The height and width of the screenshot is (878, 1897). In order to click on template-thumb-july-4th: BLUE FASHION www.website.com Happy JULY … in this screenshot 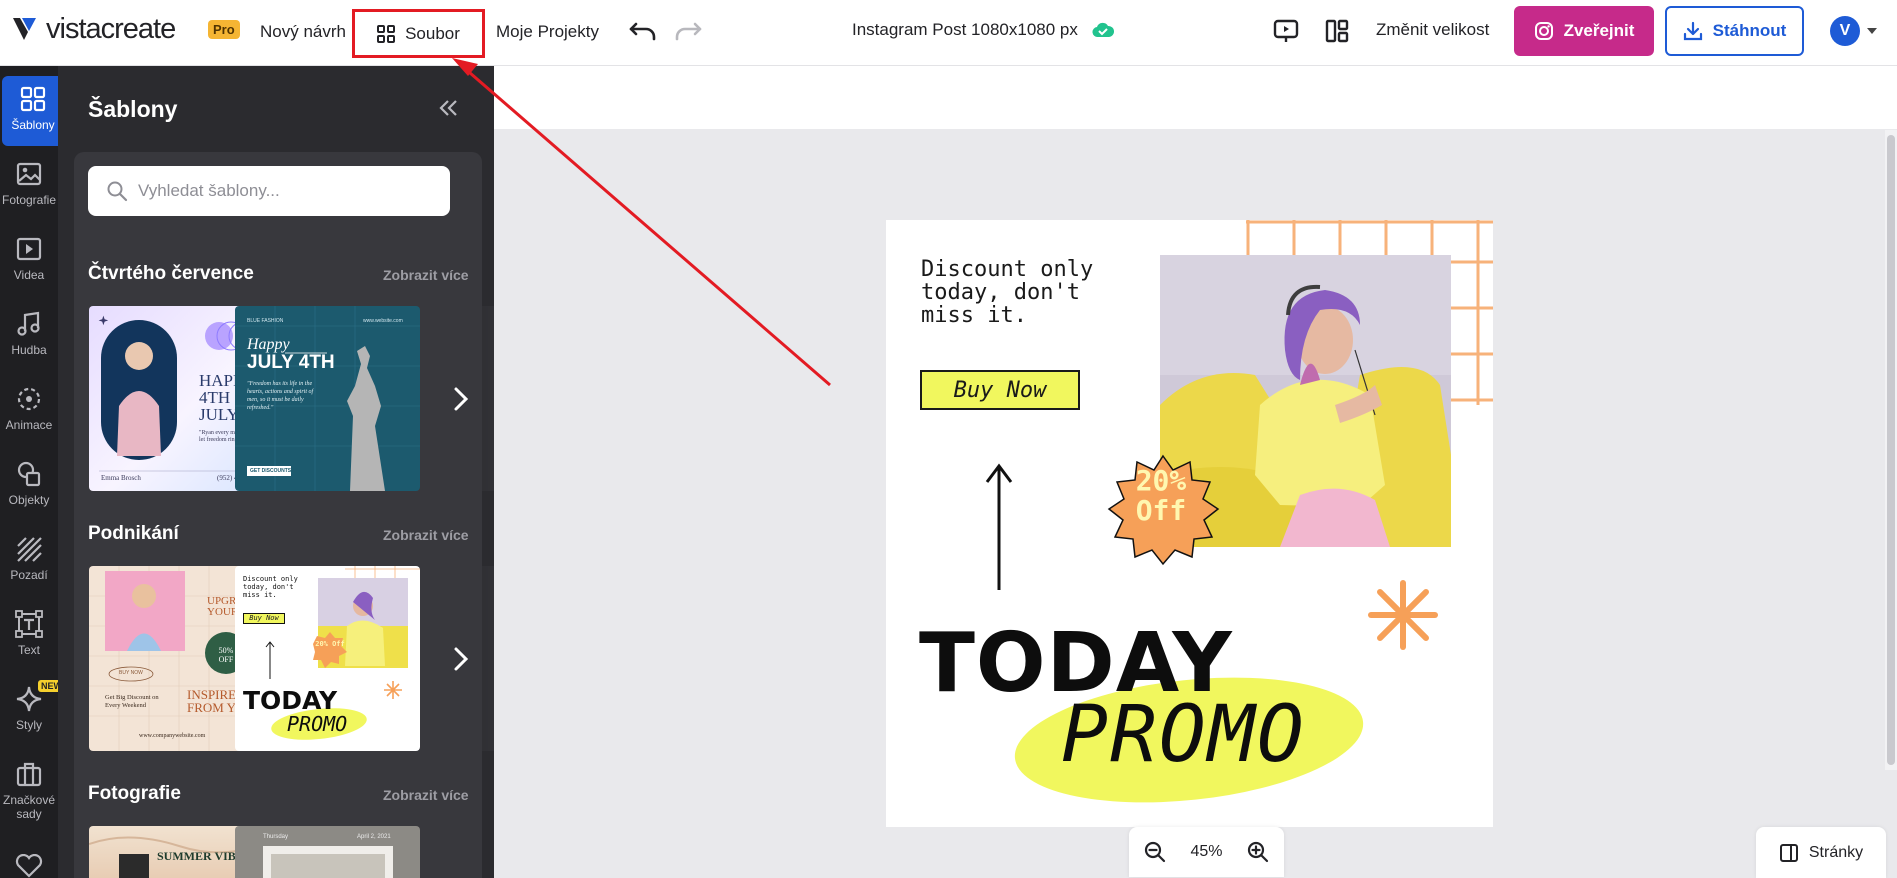, I will do `click(327, 398)`.